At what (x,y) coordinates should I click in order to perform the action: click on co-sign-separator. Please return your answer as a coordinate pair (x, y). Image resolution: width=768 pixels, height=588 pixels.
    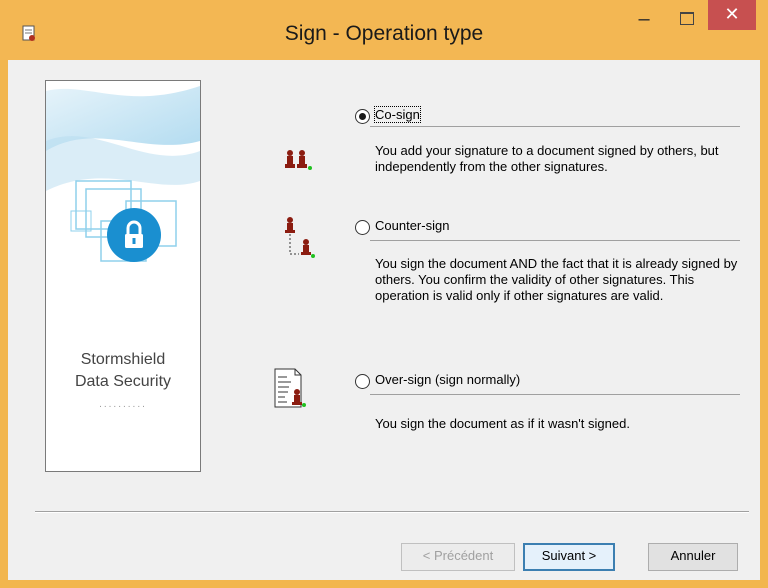
    Looking at the image, I should click on (555, 126).